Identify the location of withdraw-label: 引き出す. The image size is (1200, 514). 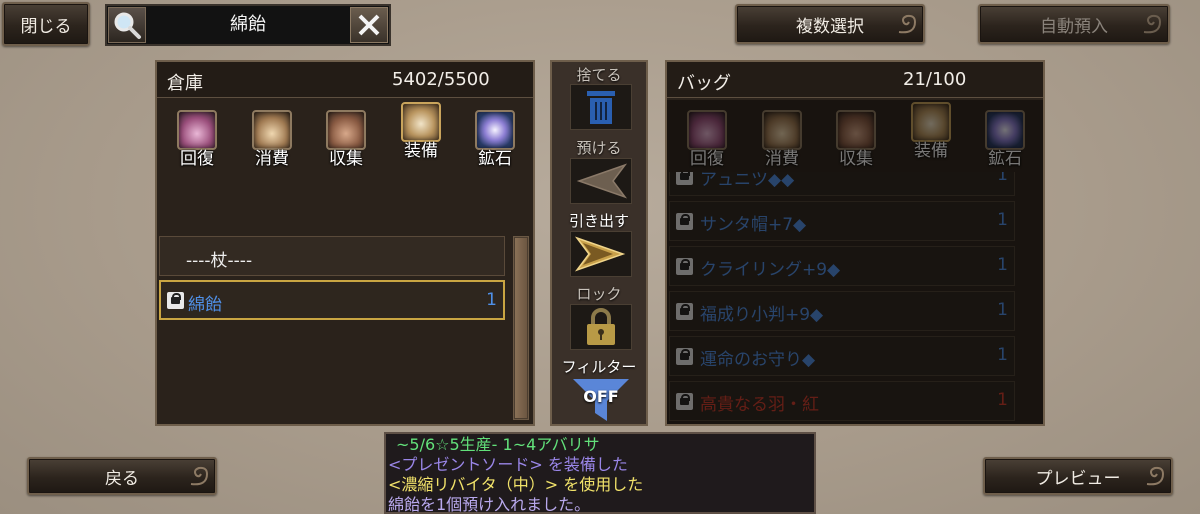
(598, 221).